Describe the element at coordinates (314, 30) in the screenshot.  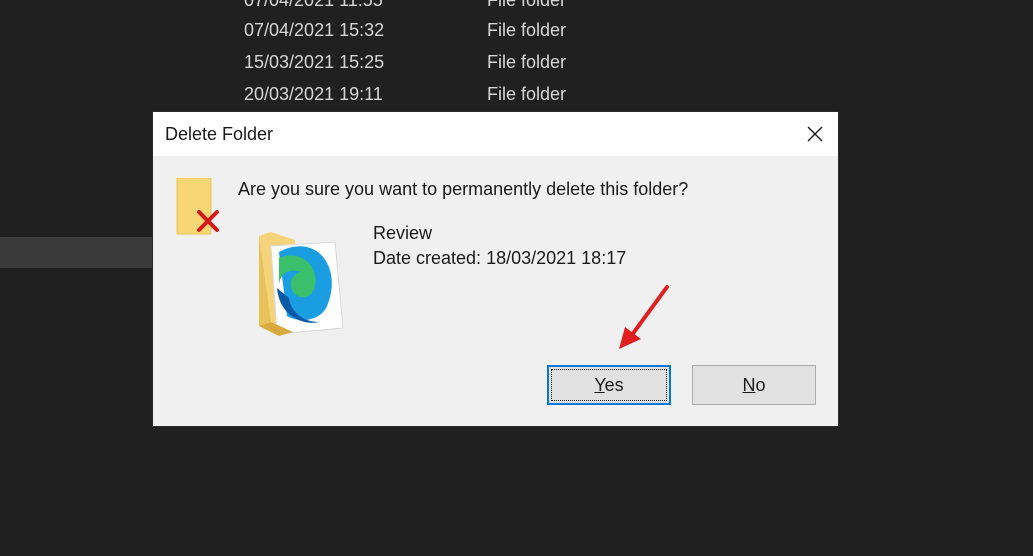
I see `file-date: 07/04/2021 15:32` at that location.